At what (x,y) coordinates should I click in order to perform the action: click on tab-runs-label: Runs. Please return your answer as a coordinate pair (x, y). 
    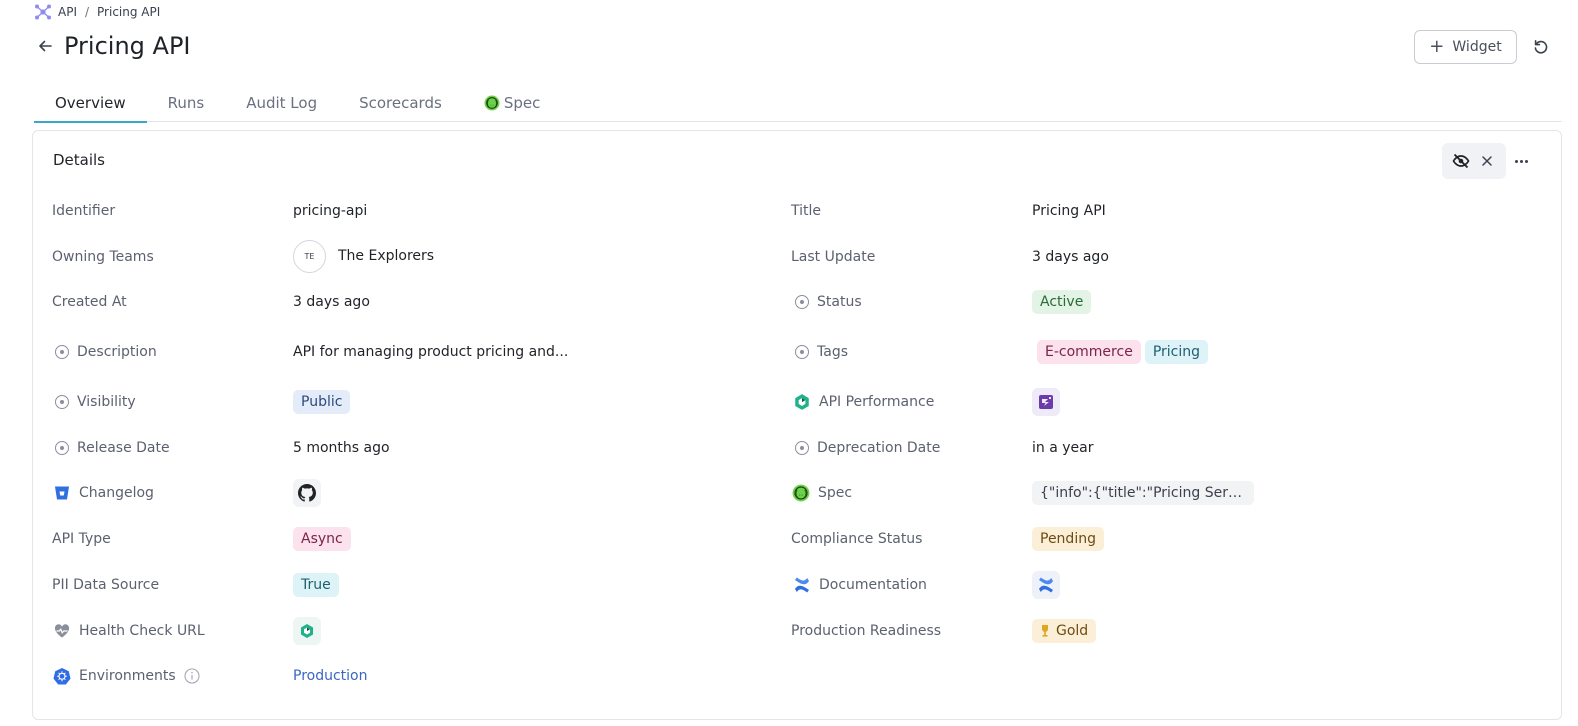
    Looking at the image, I should click on (186, 103).